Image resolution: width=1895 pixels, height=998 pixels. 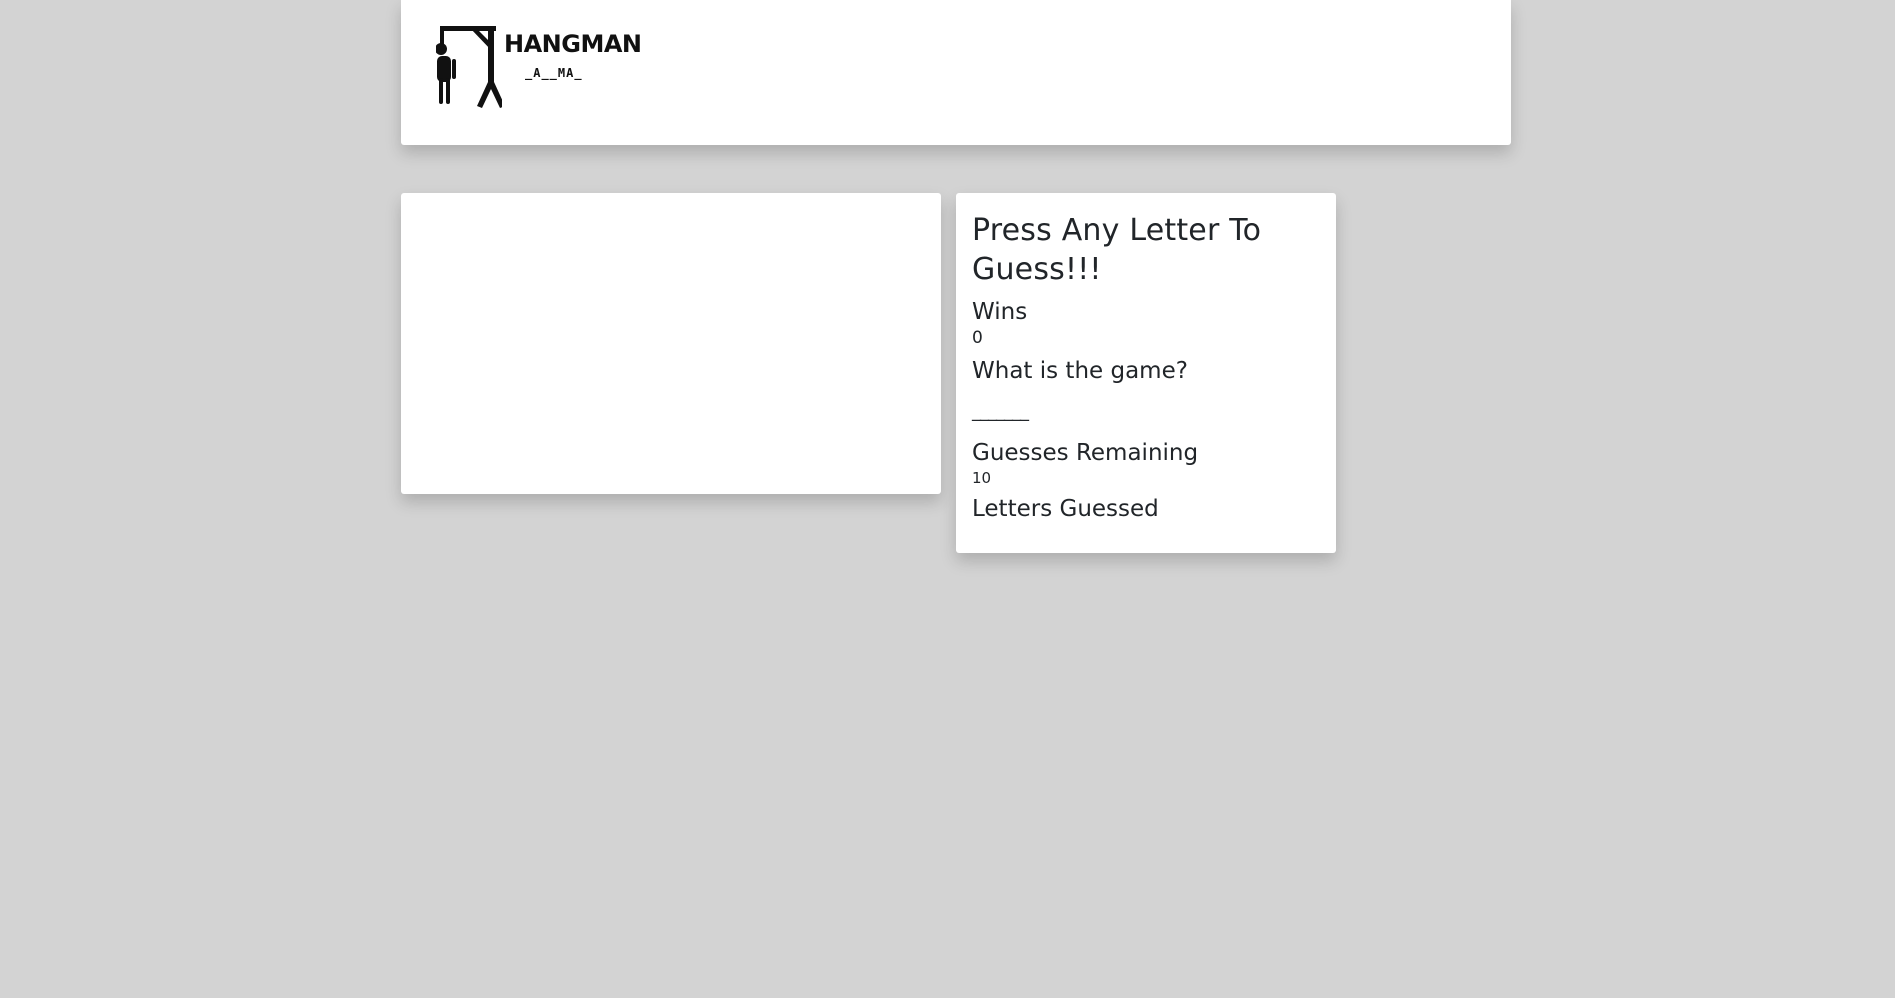 I want to click on logo-title: HANGMAN, so click(x=573, y=44).